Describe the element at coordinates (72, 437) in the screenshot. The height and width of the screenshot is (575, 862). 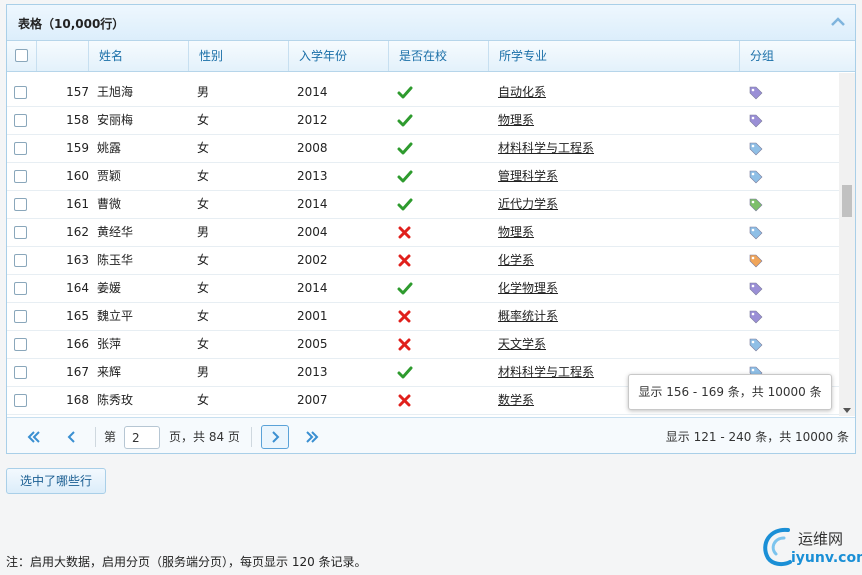
I see `prev-page-button` at that location.